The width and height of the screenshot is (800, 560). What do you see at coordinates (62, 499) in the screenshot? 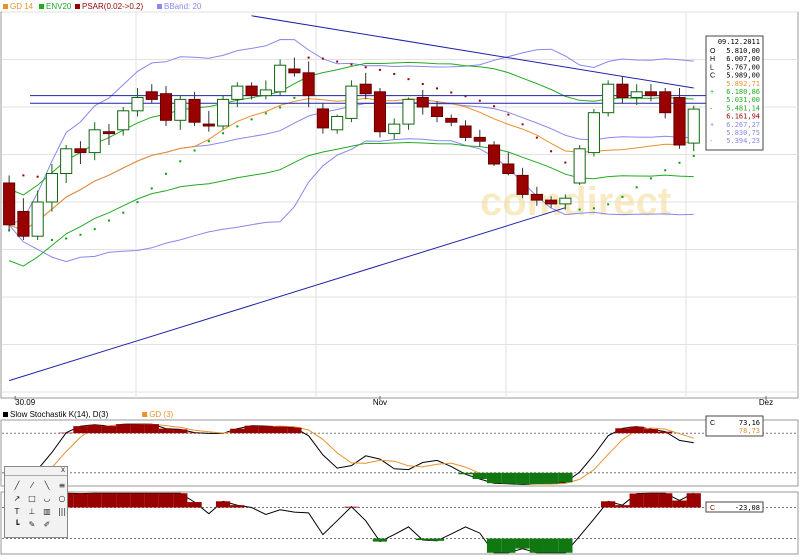
I see `tool-button: ○` at bounding box center [62, 499].